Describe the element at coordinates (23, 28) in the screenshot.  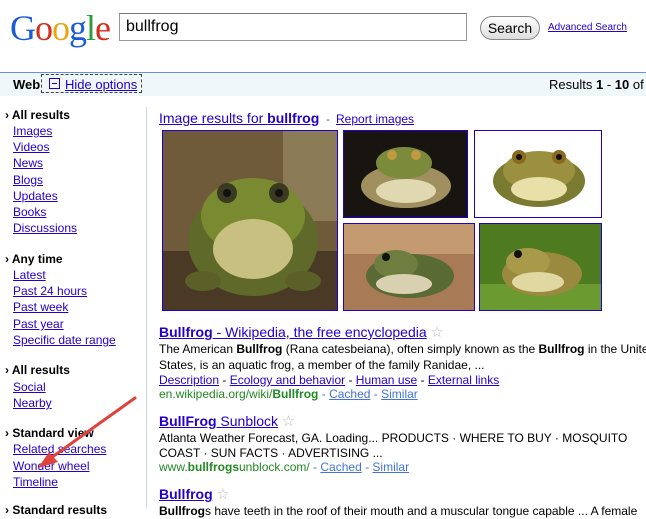
I see `logo-letter: G` at that location.